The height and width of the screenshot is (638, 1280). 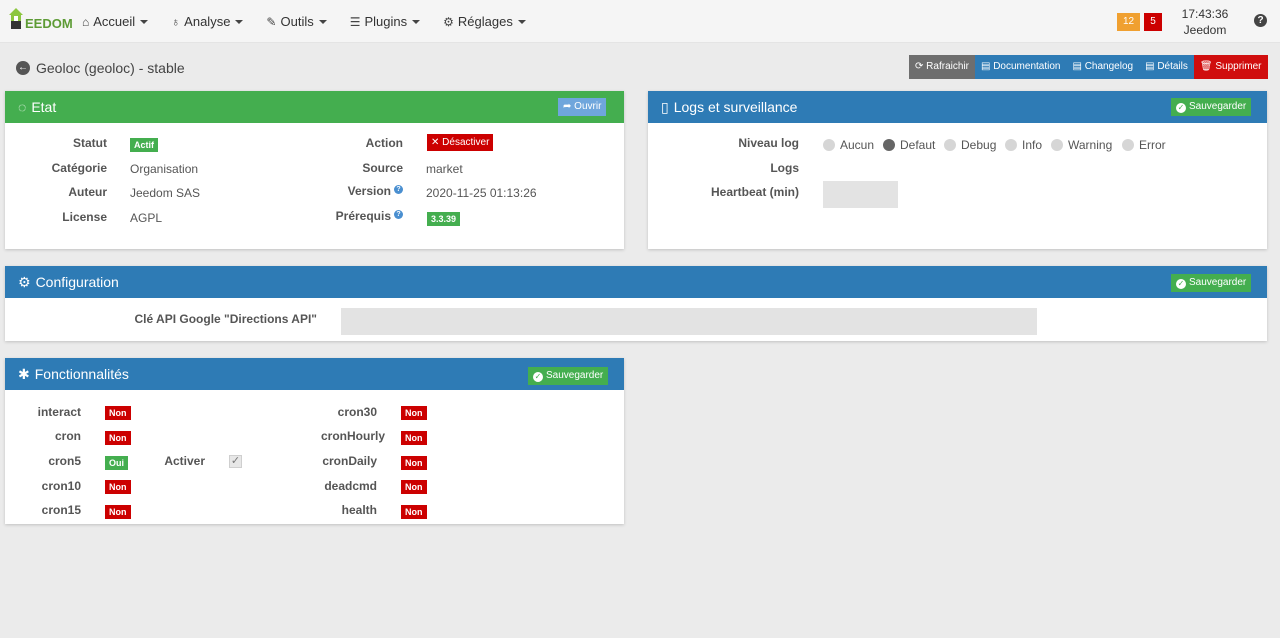 I want to click on log-level-error: Error, so click(x=1144, y=145).